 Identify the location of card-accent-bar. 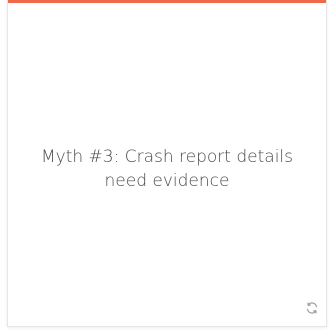
(167, 1).